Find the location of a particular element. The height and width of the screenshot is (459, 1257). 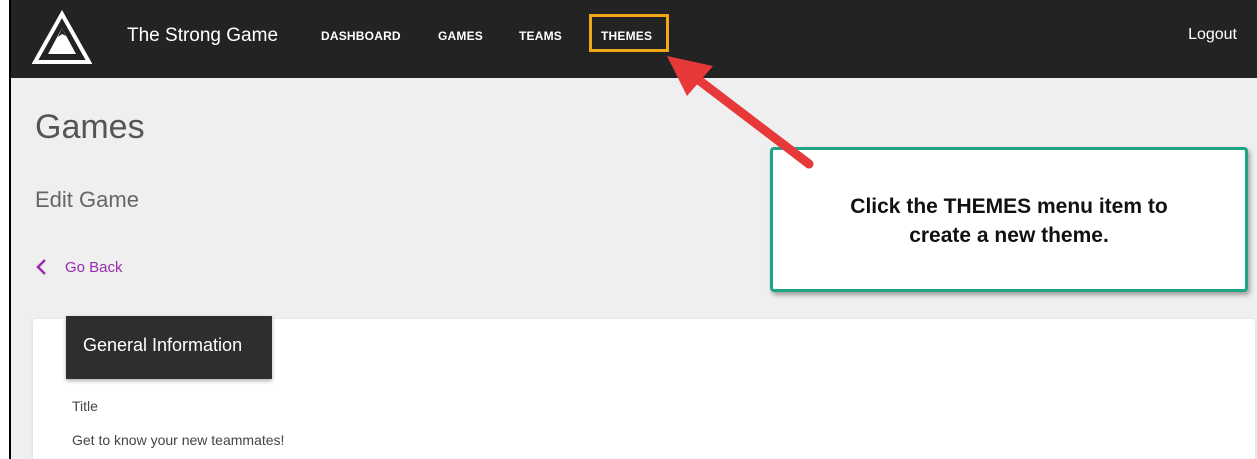

mountain-logo-icon is located at coordinates (62, 38).